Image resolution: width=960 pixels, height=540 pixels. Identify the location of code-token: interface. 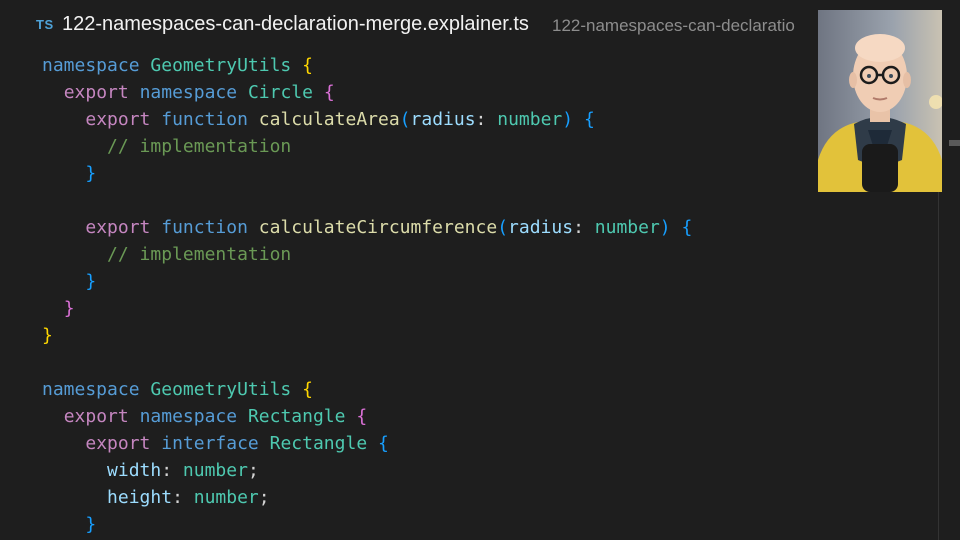
(210, 443).